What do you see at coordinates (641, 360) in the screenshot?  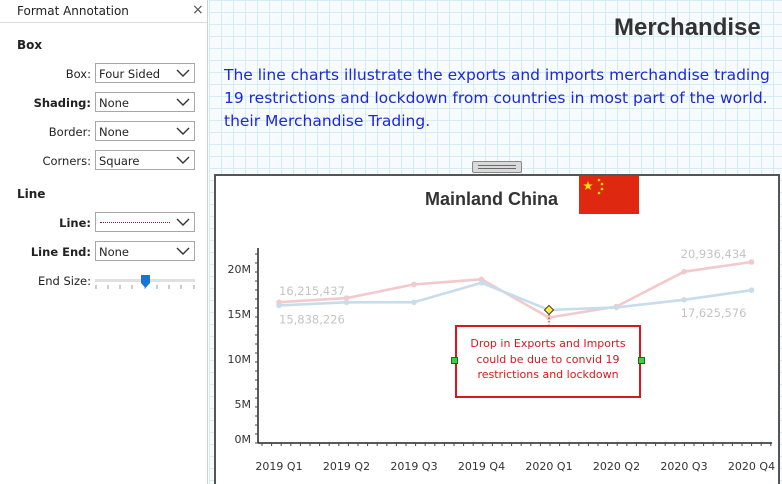 I see `annotation-resize-handle-right` at bounding box center [641, 360].